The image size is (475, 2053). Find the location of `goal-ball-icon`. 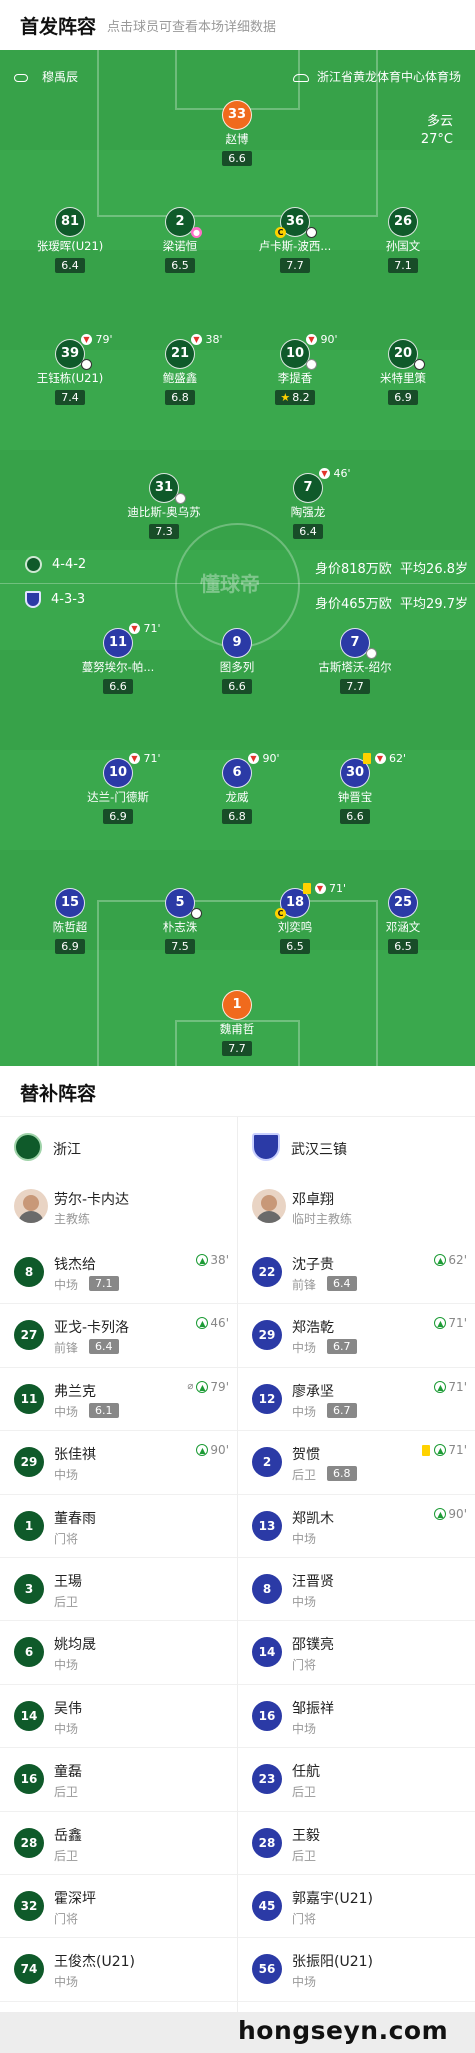

goal-ball-icon is located at coordinates (419, 364).